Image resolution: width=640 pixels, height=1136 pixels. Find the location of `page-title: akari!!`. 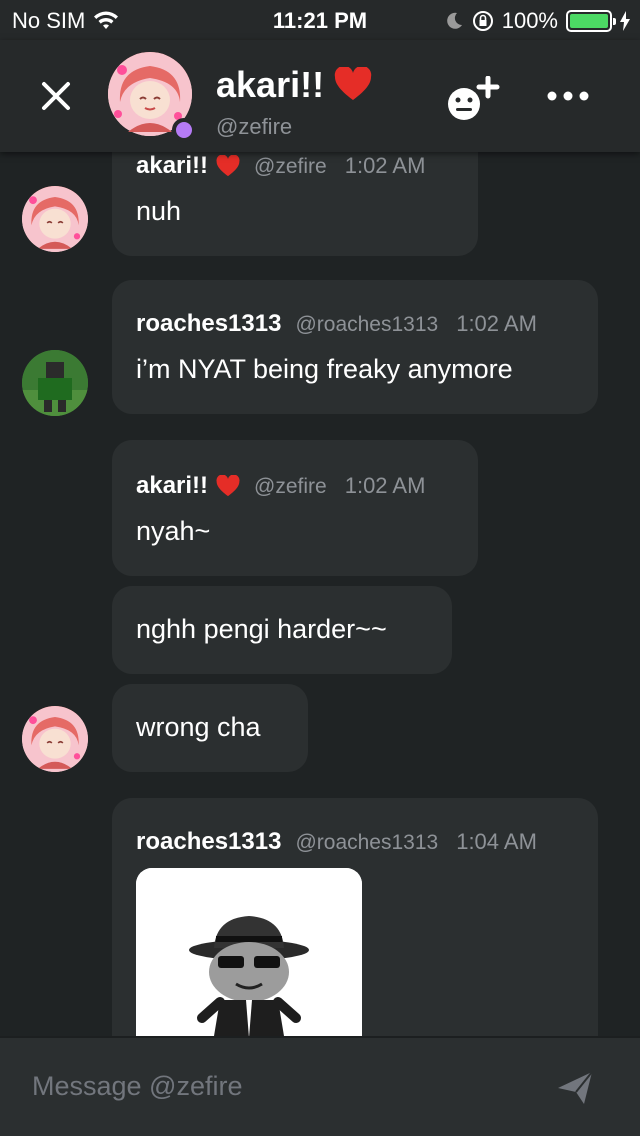

page-title: akari!! is located at coordinates (294, 85).